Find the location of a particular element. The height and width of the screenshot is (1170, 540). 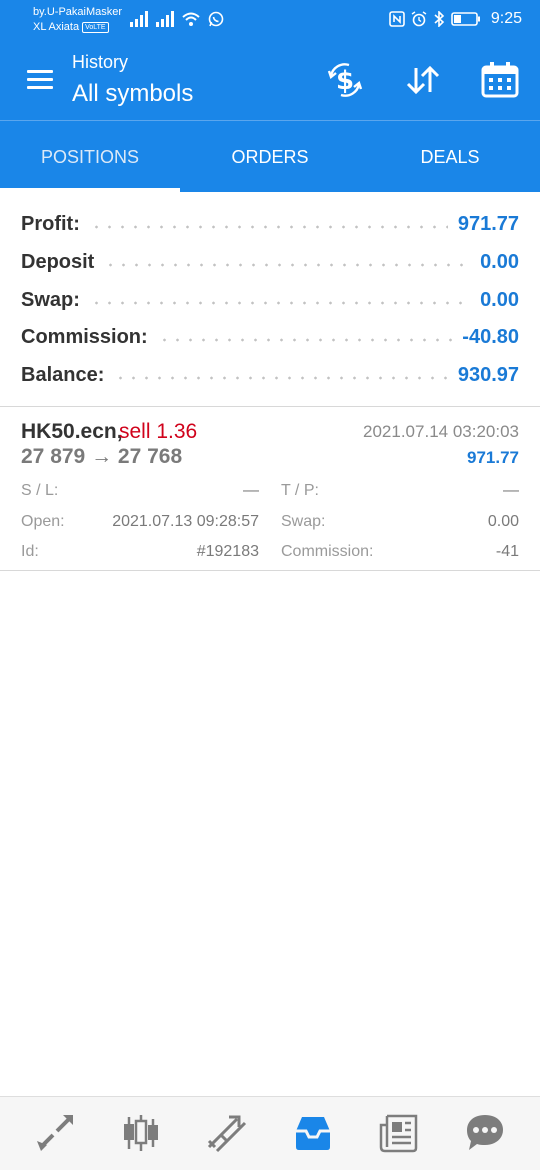

clock: 9:25 is located at coordinates (506, 18).